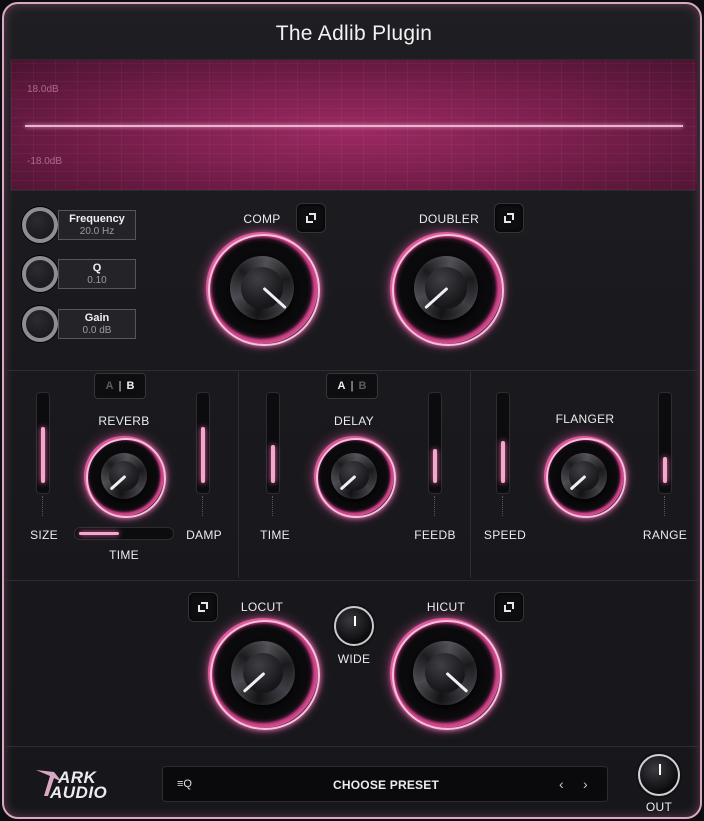 This screenshot has width=704, height=821. What do you see at coordinates (204, 535) in the screenshot?
I see `damp-label: DAMP` at bounding box center [204, 535].